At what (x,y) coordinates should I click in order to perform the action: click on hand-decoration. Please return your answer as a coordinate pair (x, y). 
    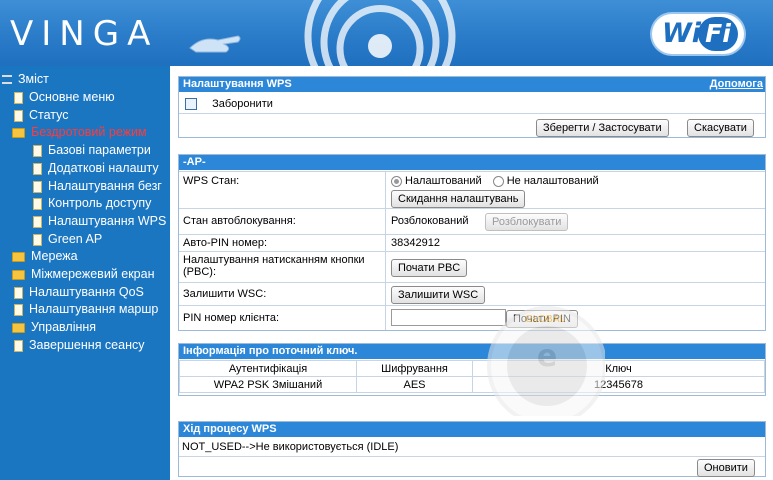
    Looking at the image, I should click on (215, 44).